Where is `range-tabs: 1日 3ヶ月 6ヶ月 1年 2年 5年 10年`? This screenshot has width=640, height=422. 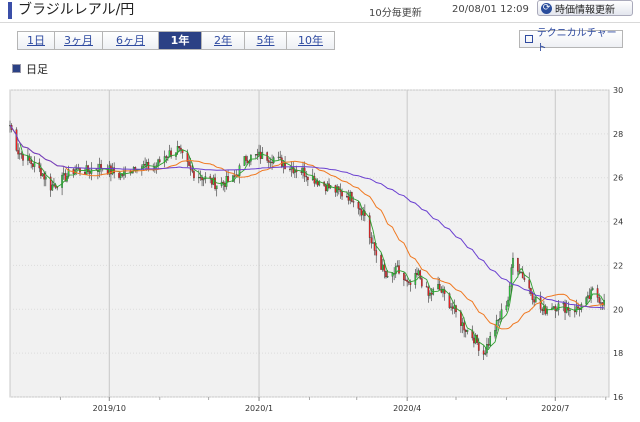
range-tabs: 1日 3ヶ月 6ヶ月 1年 2年 5年 10年 is located at coordinates (176, 40).